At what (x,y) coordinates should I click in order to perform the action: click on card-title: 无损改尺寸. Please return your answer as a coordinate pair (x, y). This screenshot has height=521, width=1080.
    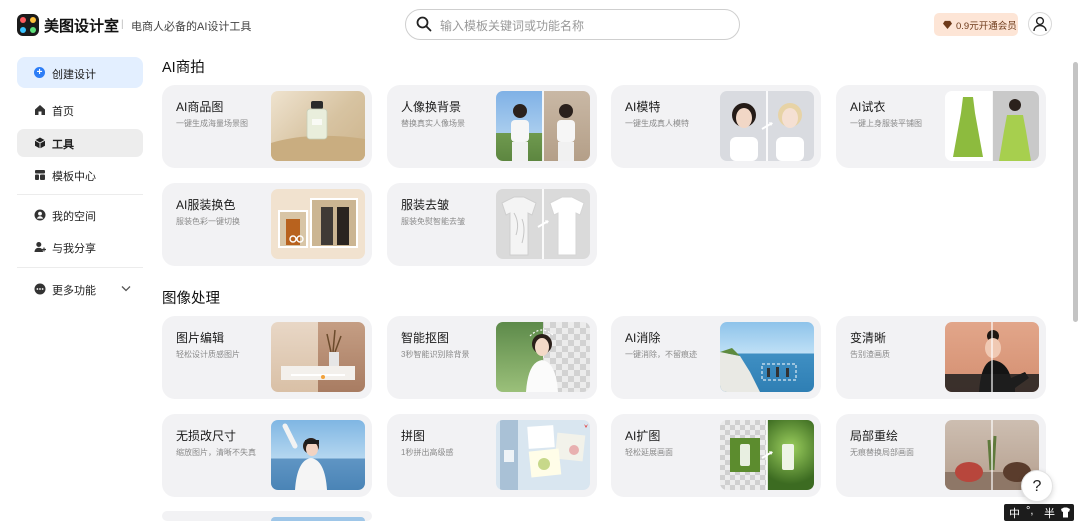
    Looking at the image, I should click on (206, 436).